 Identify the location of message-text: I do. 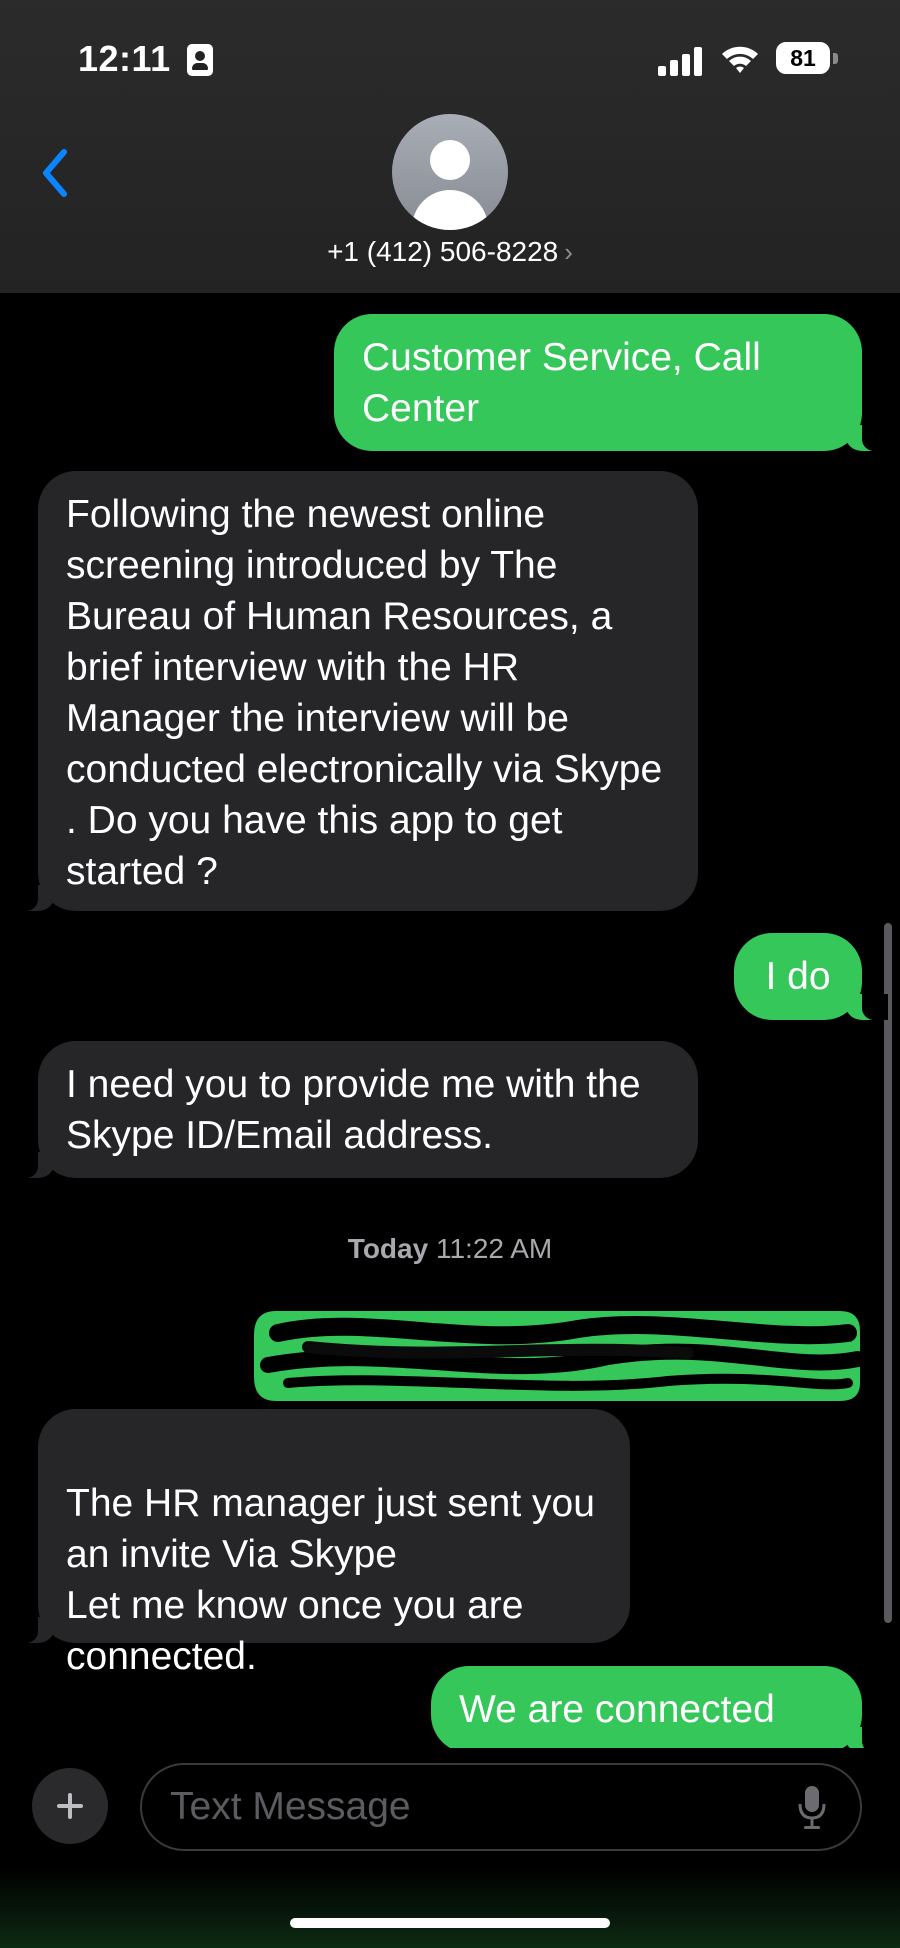
(798, 976).